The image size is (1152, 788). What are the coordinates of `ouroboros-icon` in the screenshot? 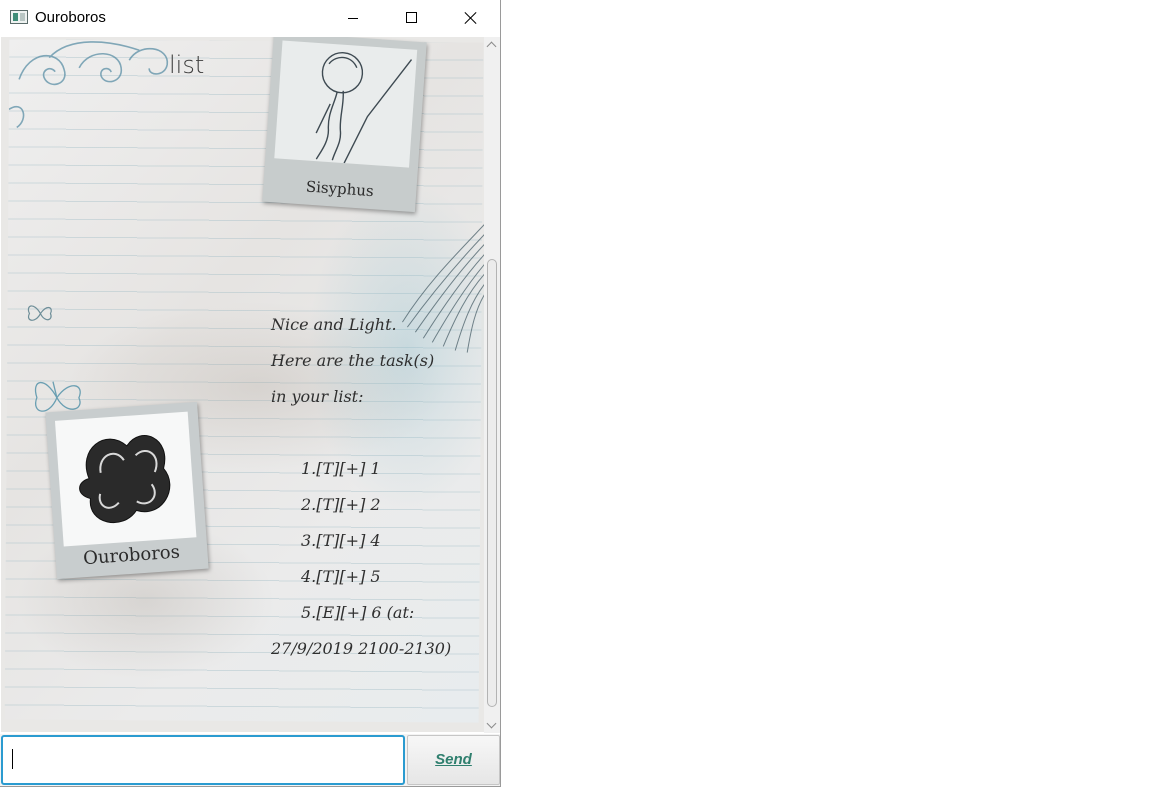 It's located at (125, 479).